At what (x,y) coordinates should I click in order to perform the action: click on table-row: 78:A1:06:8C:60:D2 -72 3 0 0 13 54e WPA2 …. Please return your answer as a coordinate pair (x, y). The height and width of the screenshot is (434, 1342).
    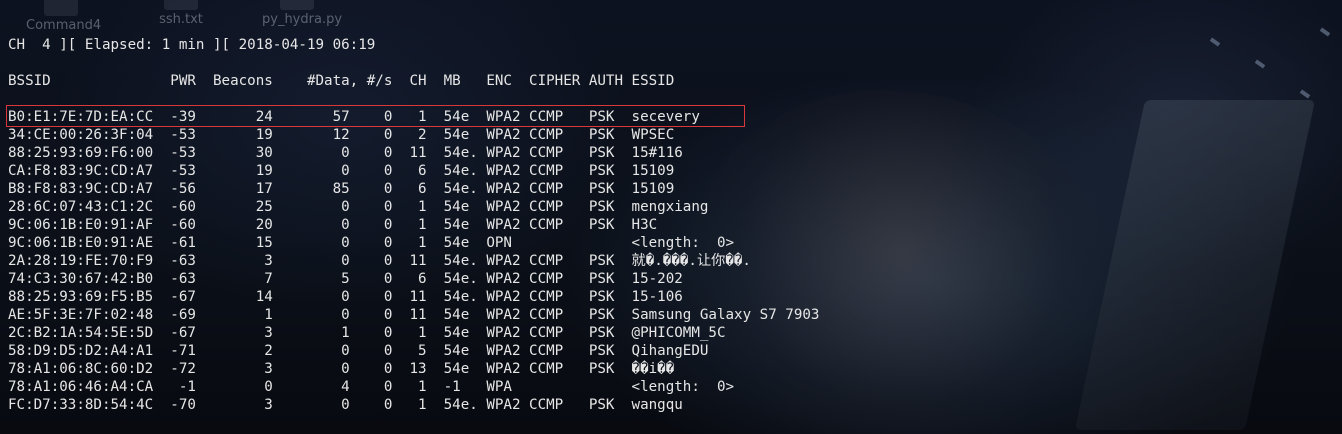
    Looking at the image, I should click on (341, 369).